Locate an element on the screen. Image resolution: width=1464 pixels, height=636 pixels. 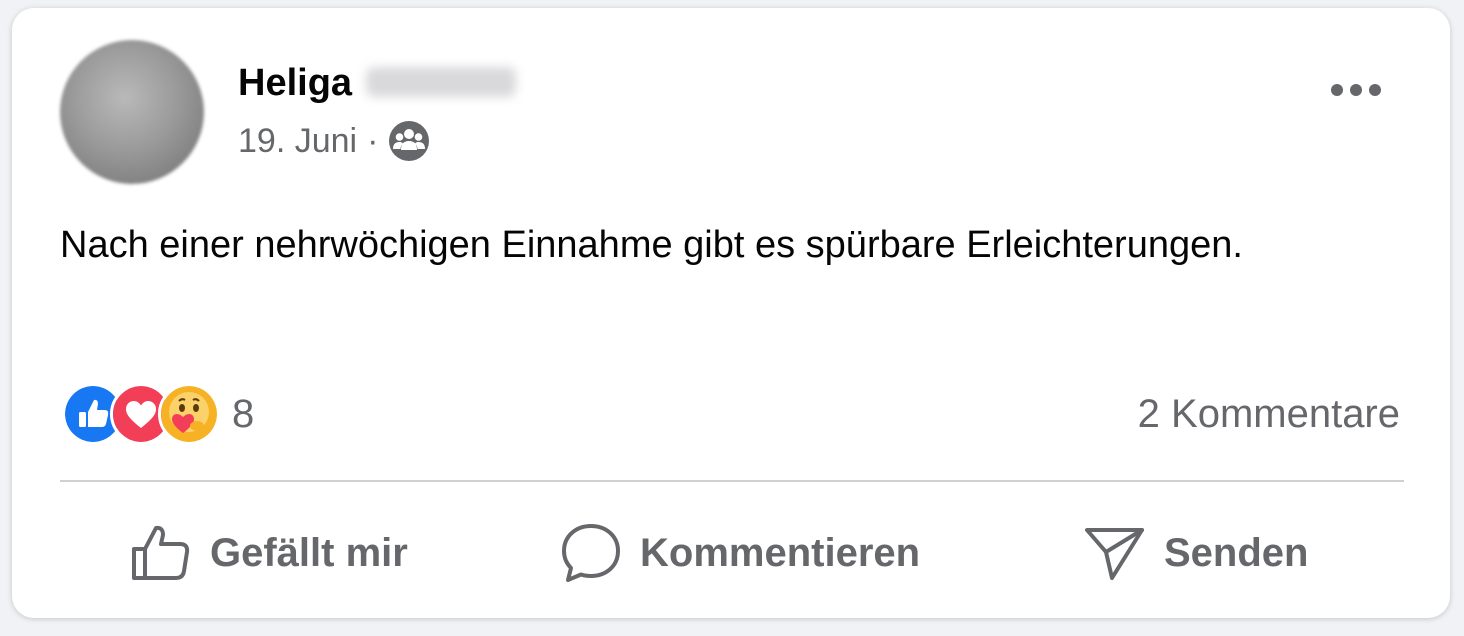
friends-icon is located at coordinates (409, 141).